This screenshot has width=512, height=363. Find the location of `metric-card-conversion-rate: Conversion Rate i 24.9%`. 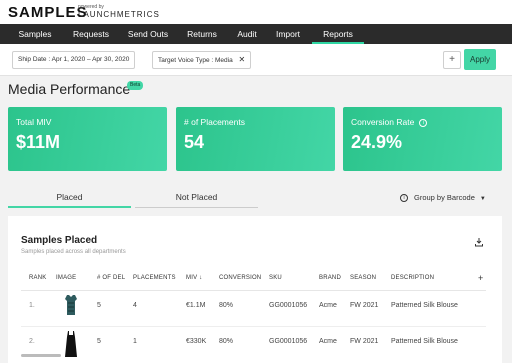

metric-card-conversion-rate: Conversion Rate i 24.9% is located at coordinates (422, 139).